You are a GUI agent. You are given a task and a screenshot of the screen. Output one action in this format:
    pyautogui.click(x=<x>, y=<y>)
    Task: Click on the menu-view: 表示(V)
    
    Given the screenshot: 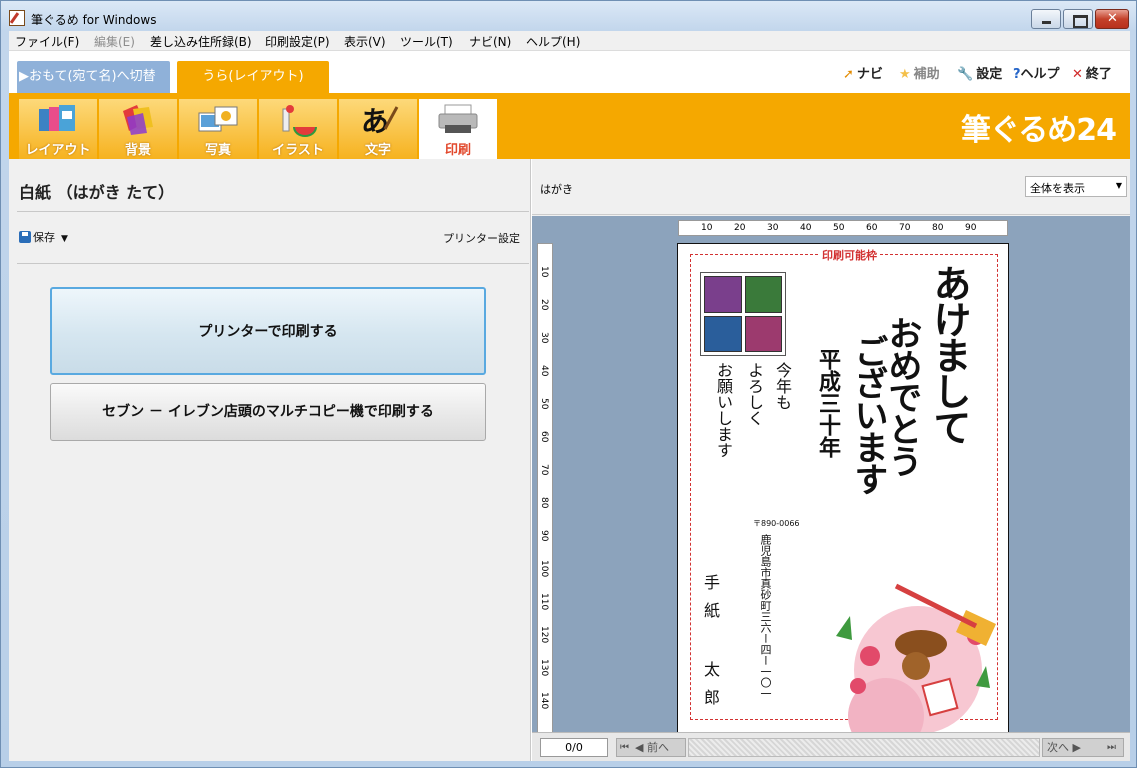 What is the action you would take?
    pyautogui.click(x=365, y=41)
    